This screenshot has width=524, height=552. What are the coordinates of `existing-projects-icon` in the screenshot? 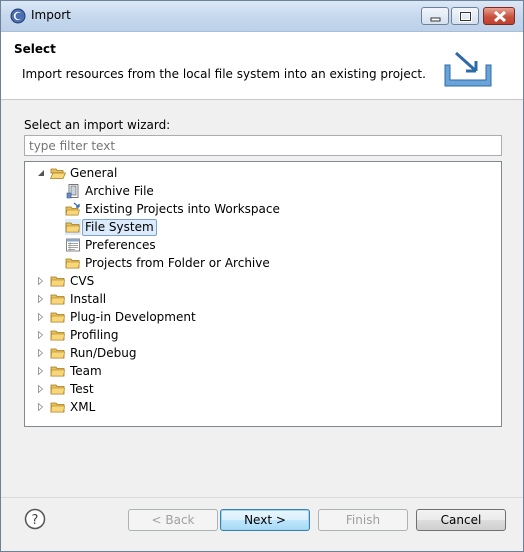 It's located at (73, 209).